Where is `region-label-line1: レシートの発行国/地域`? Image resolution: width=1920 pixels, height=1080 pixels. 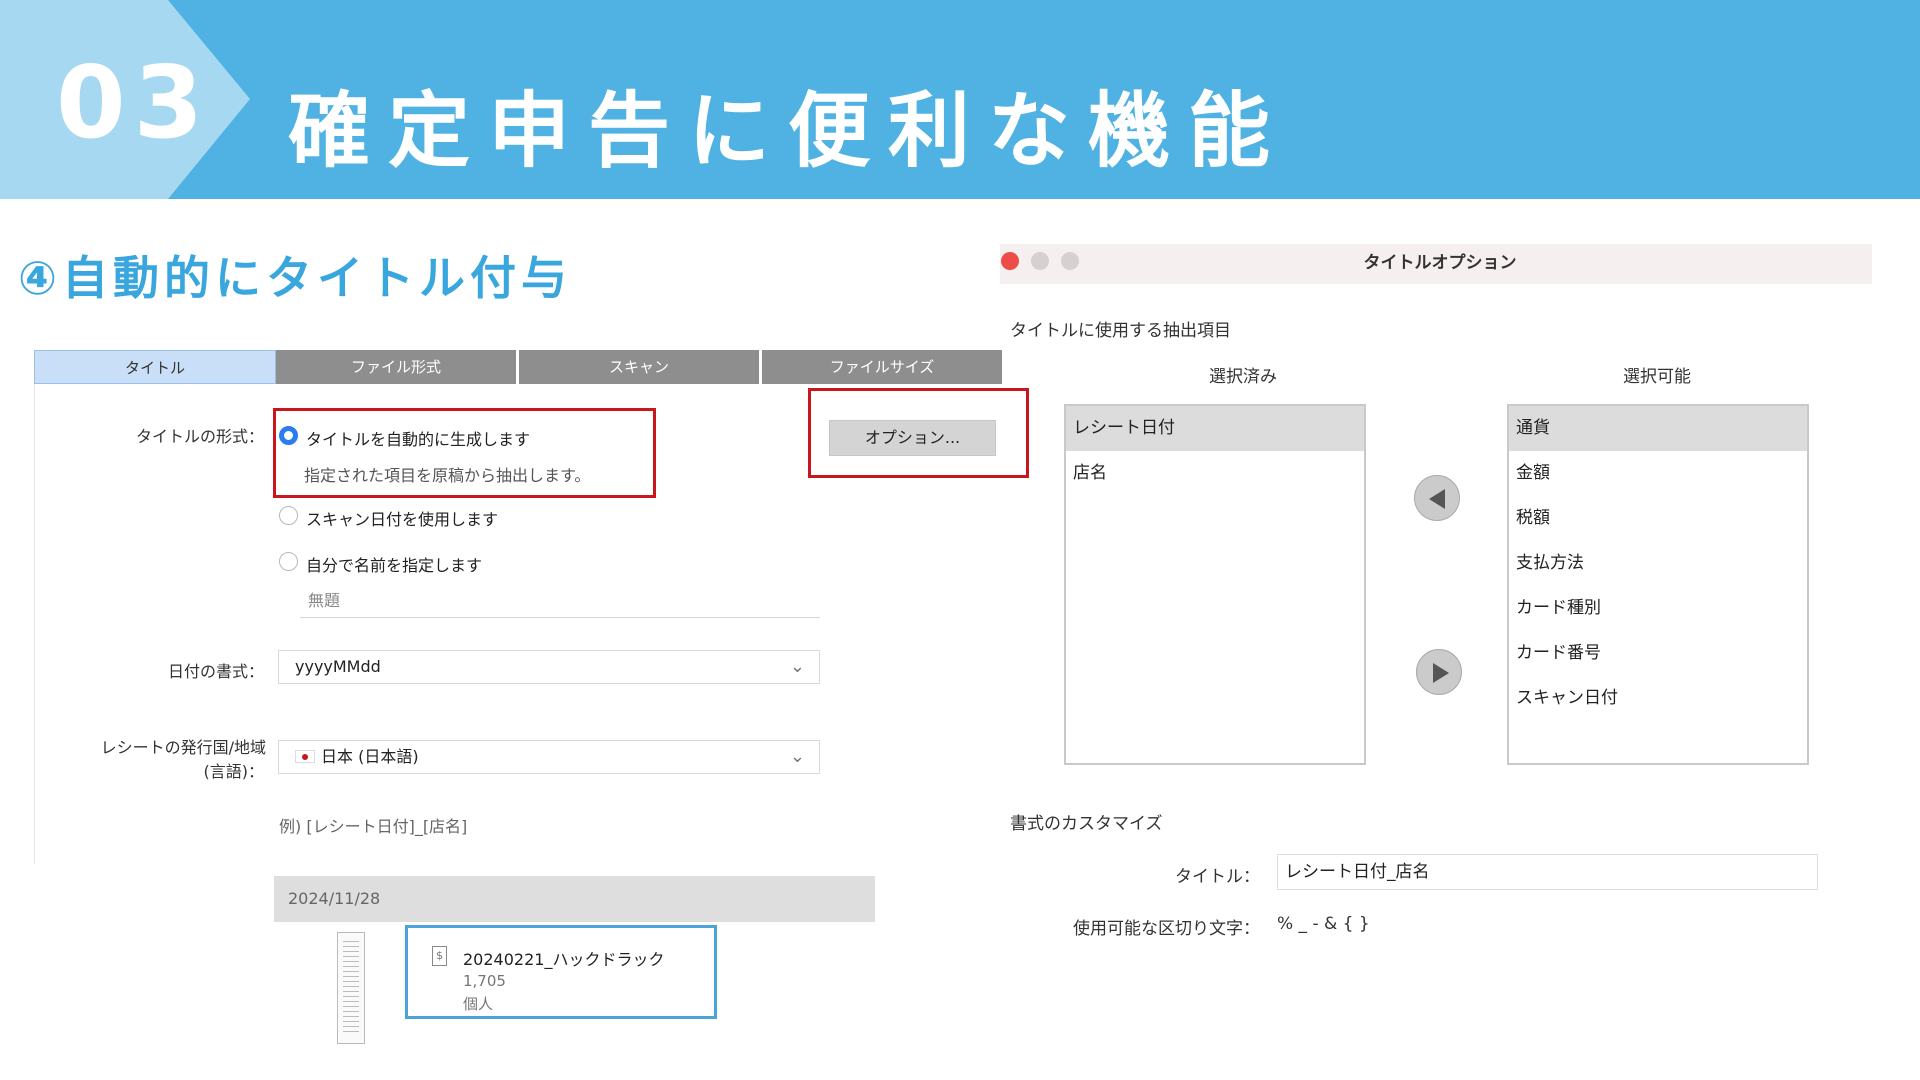
region-label-line1: レシートの発行国/地域 is located at coordinates (183, 747).